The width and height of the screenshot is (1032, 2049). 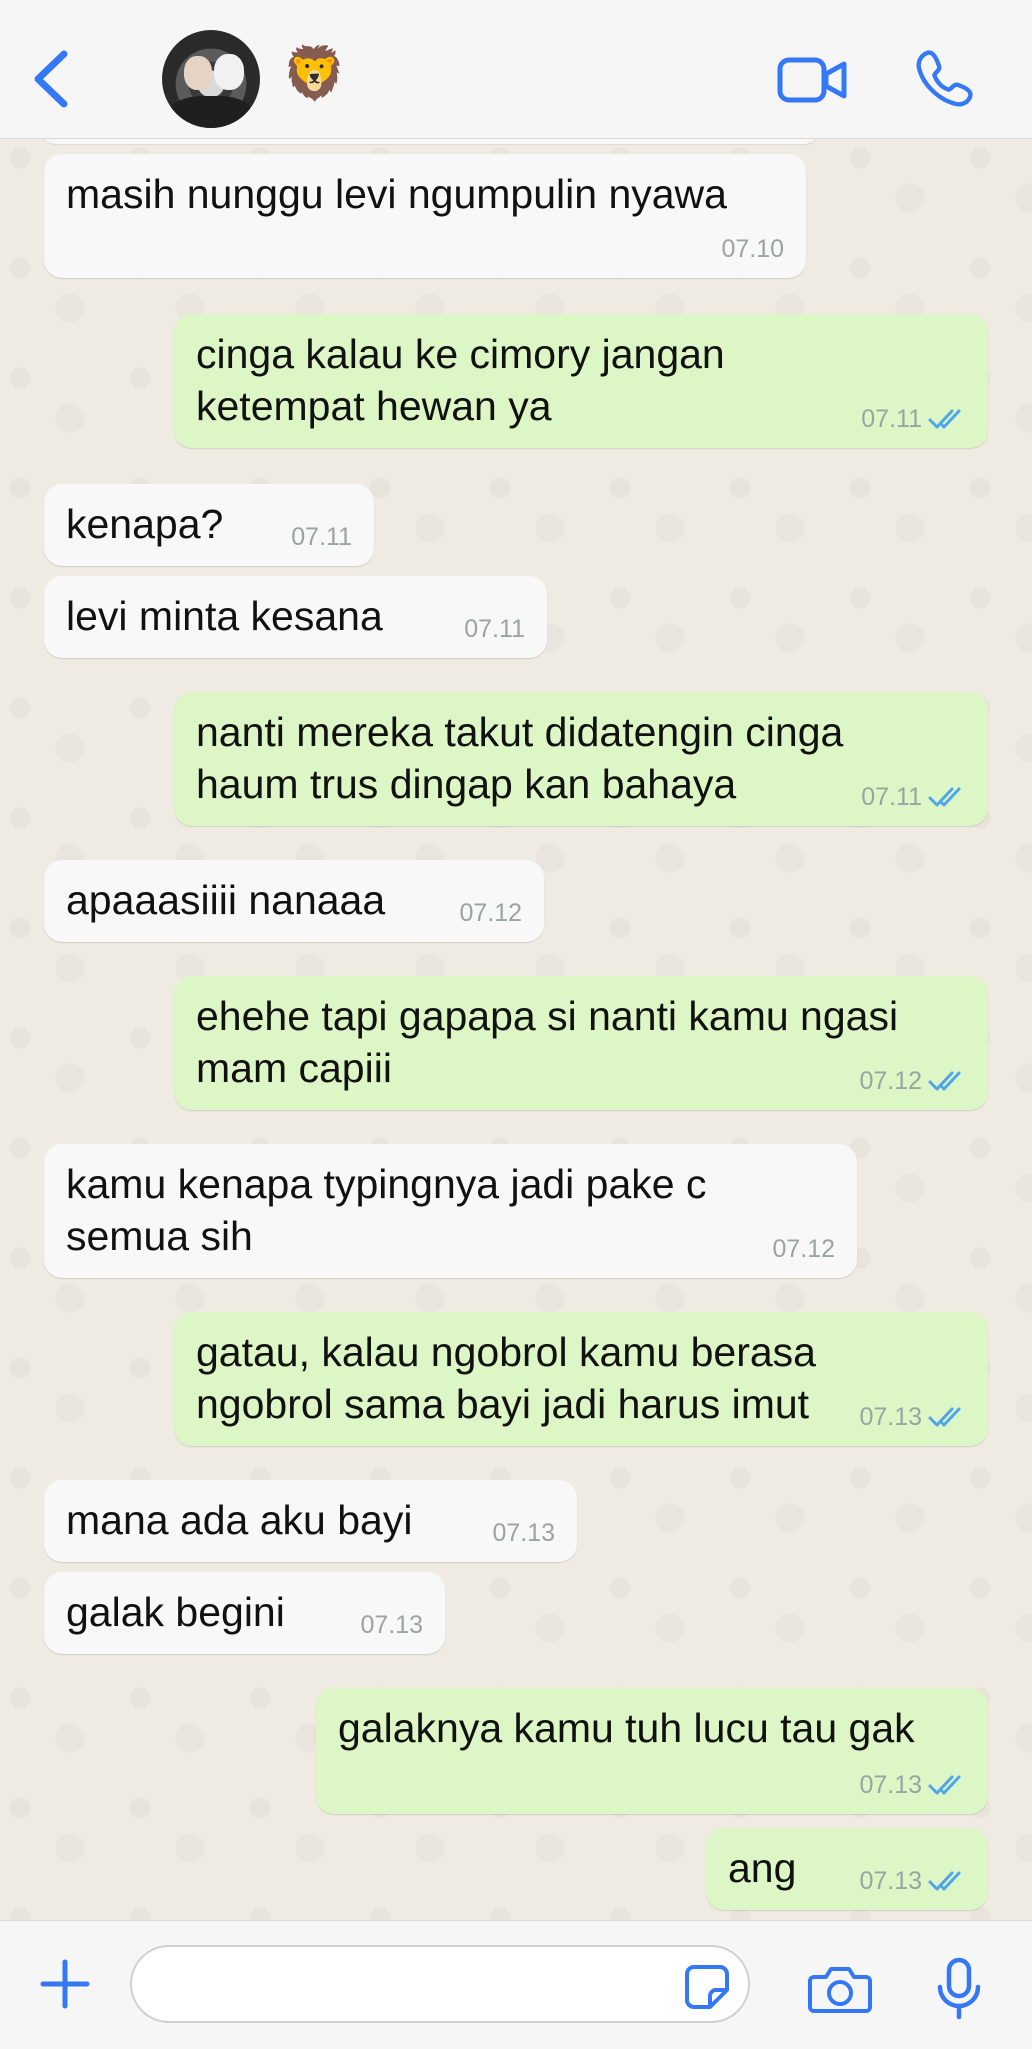 What do you see at coordinates (945, 78) in the screenshot?
I see `phone-icon` at bounding box center [945, 78].